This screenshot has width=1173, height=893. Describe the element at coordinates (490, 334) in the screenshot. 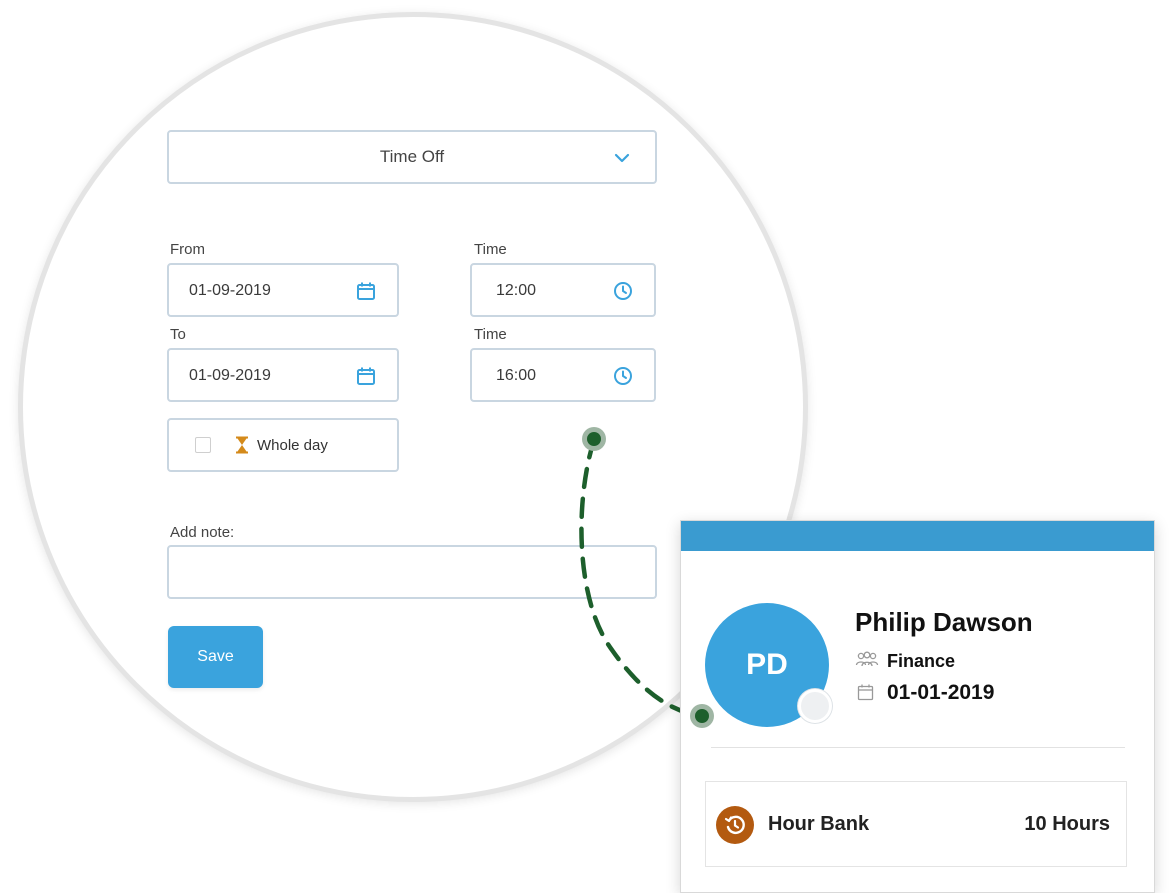

I see `to-time-label: Time` at that location.